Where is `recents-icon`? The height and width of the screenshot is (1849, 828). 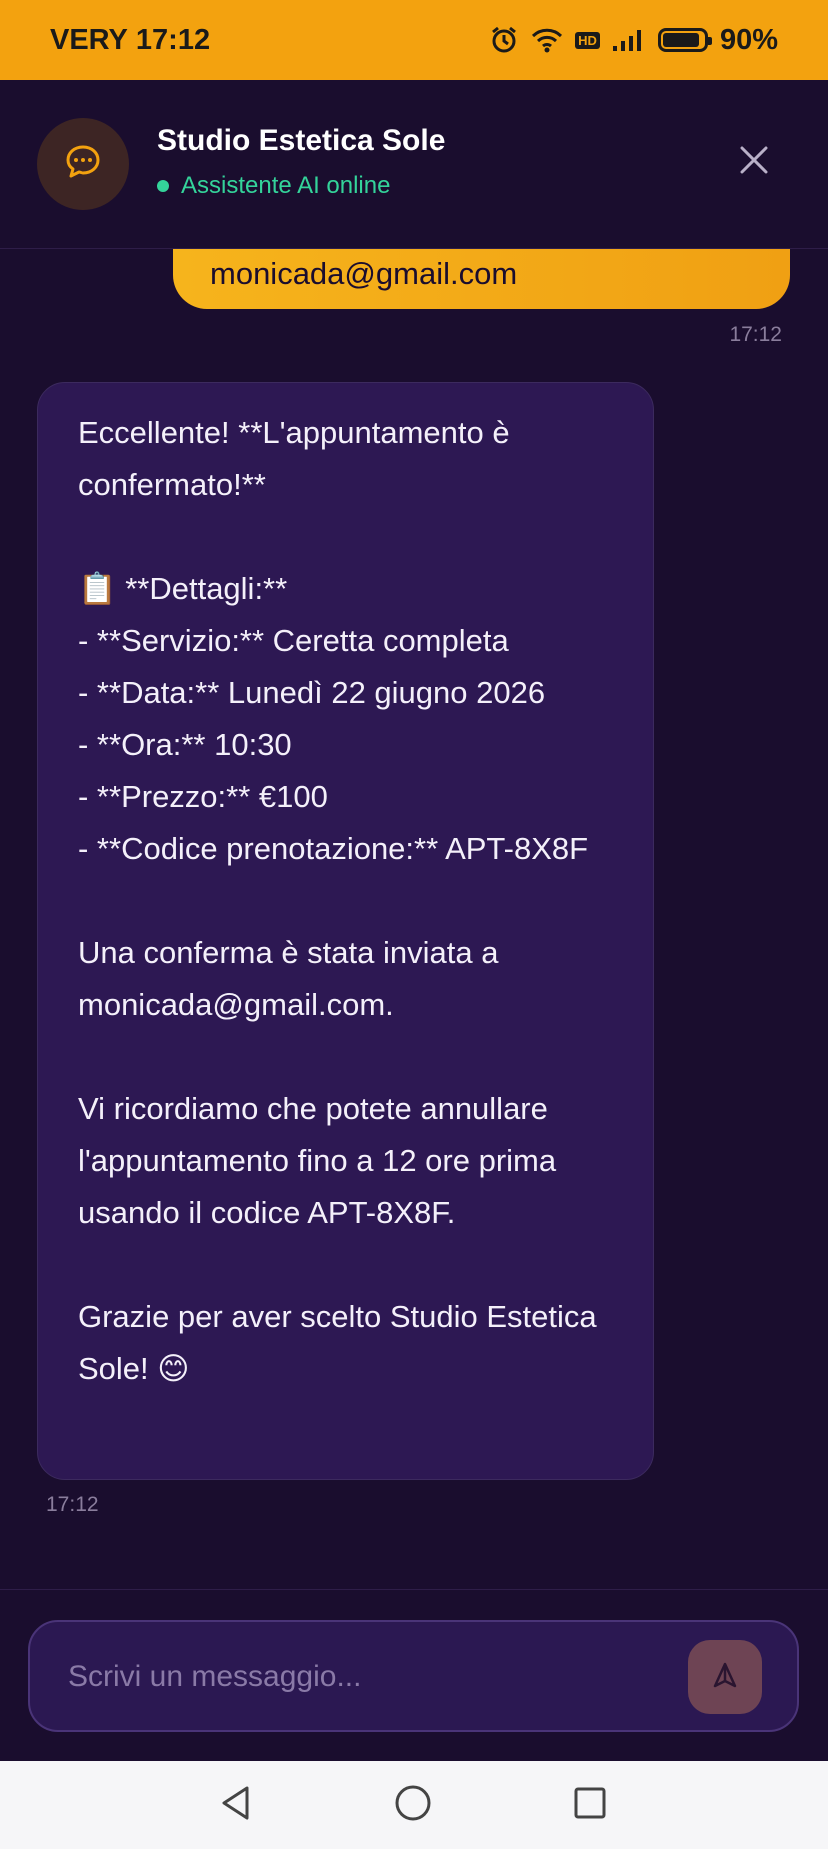
recents-icon is located at coordinates (590, 1805).